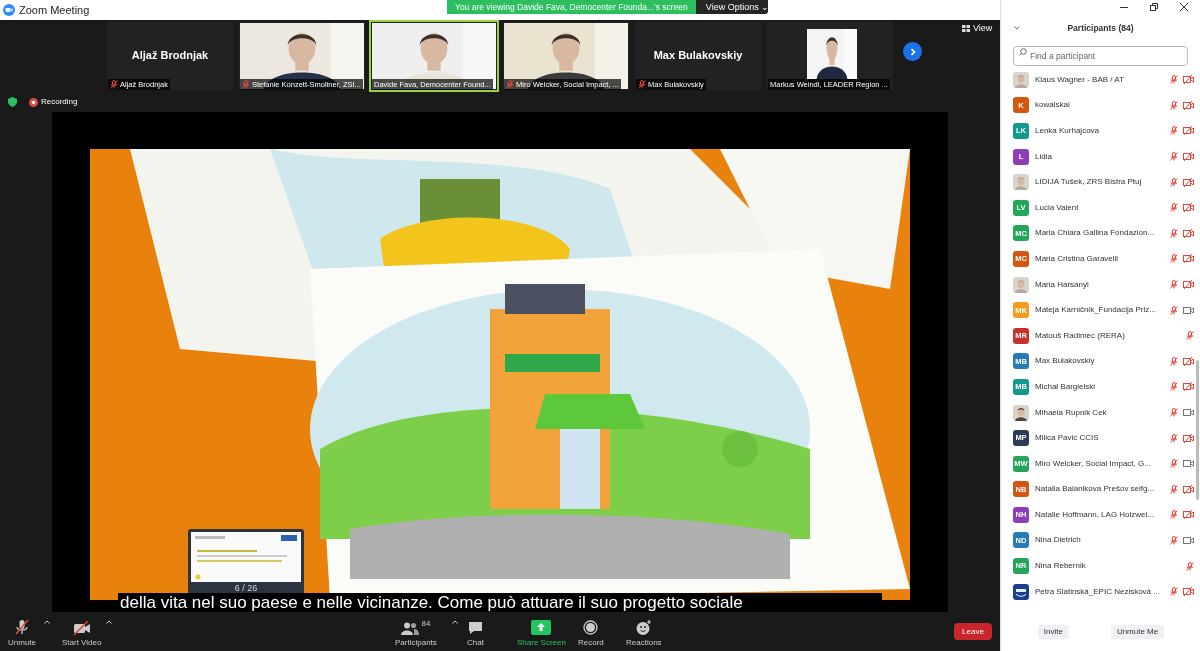 The width and height of the screenshot is (1200, 651). I want to click on reactions-button: Reactions, so click(644, 633).